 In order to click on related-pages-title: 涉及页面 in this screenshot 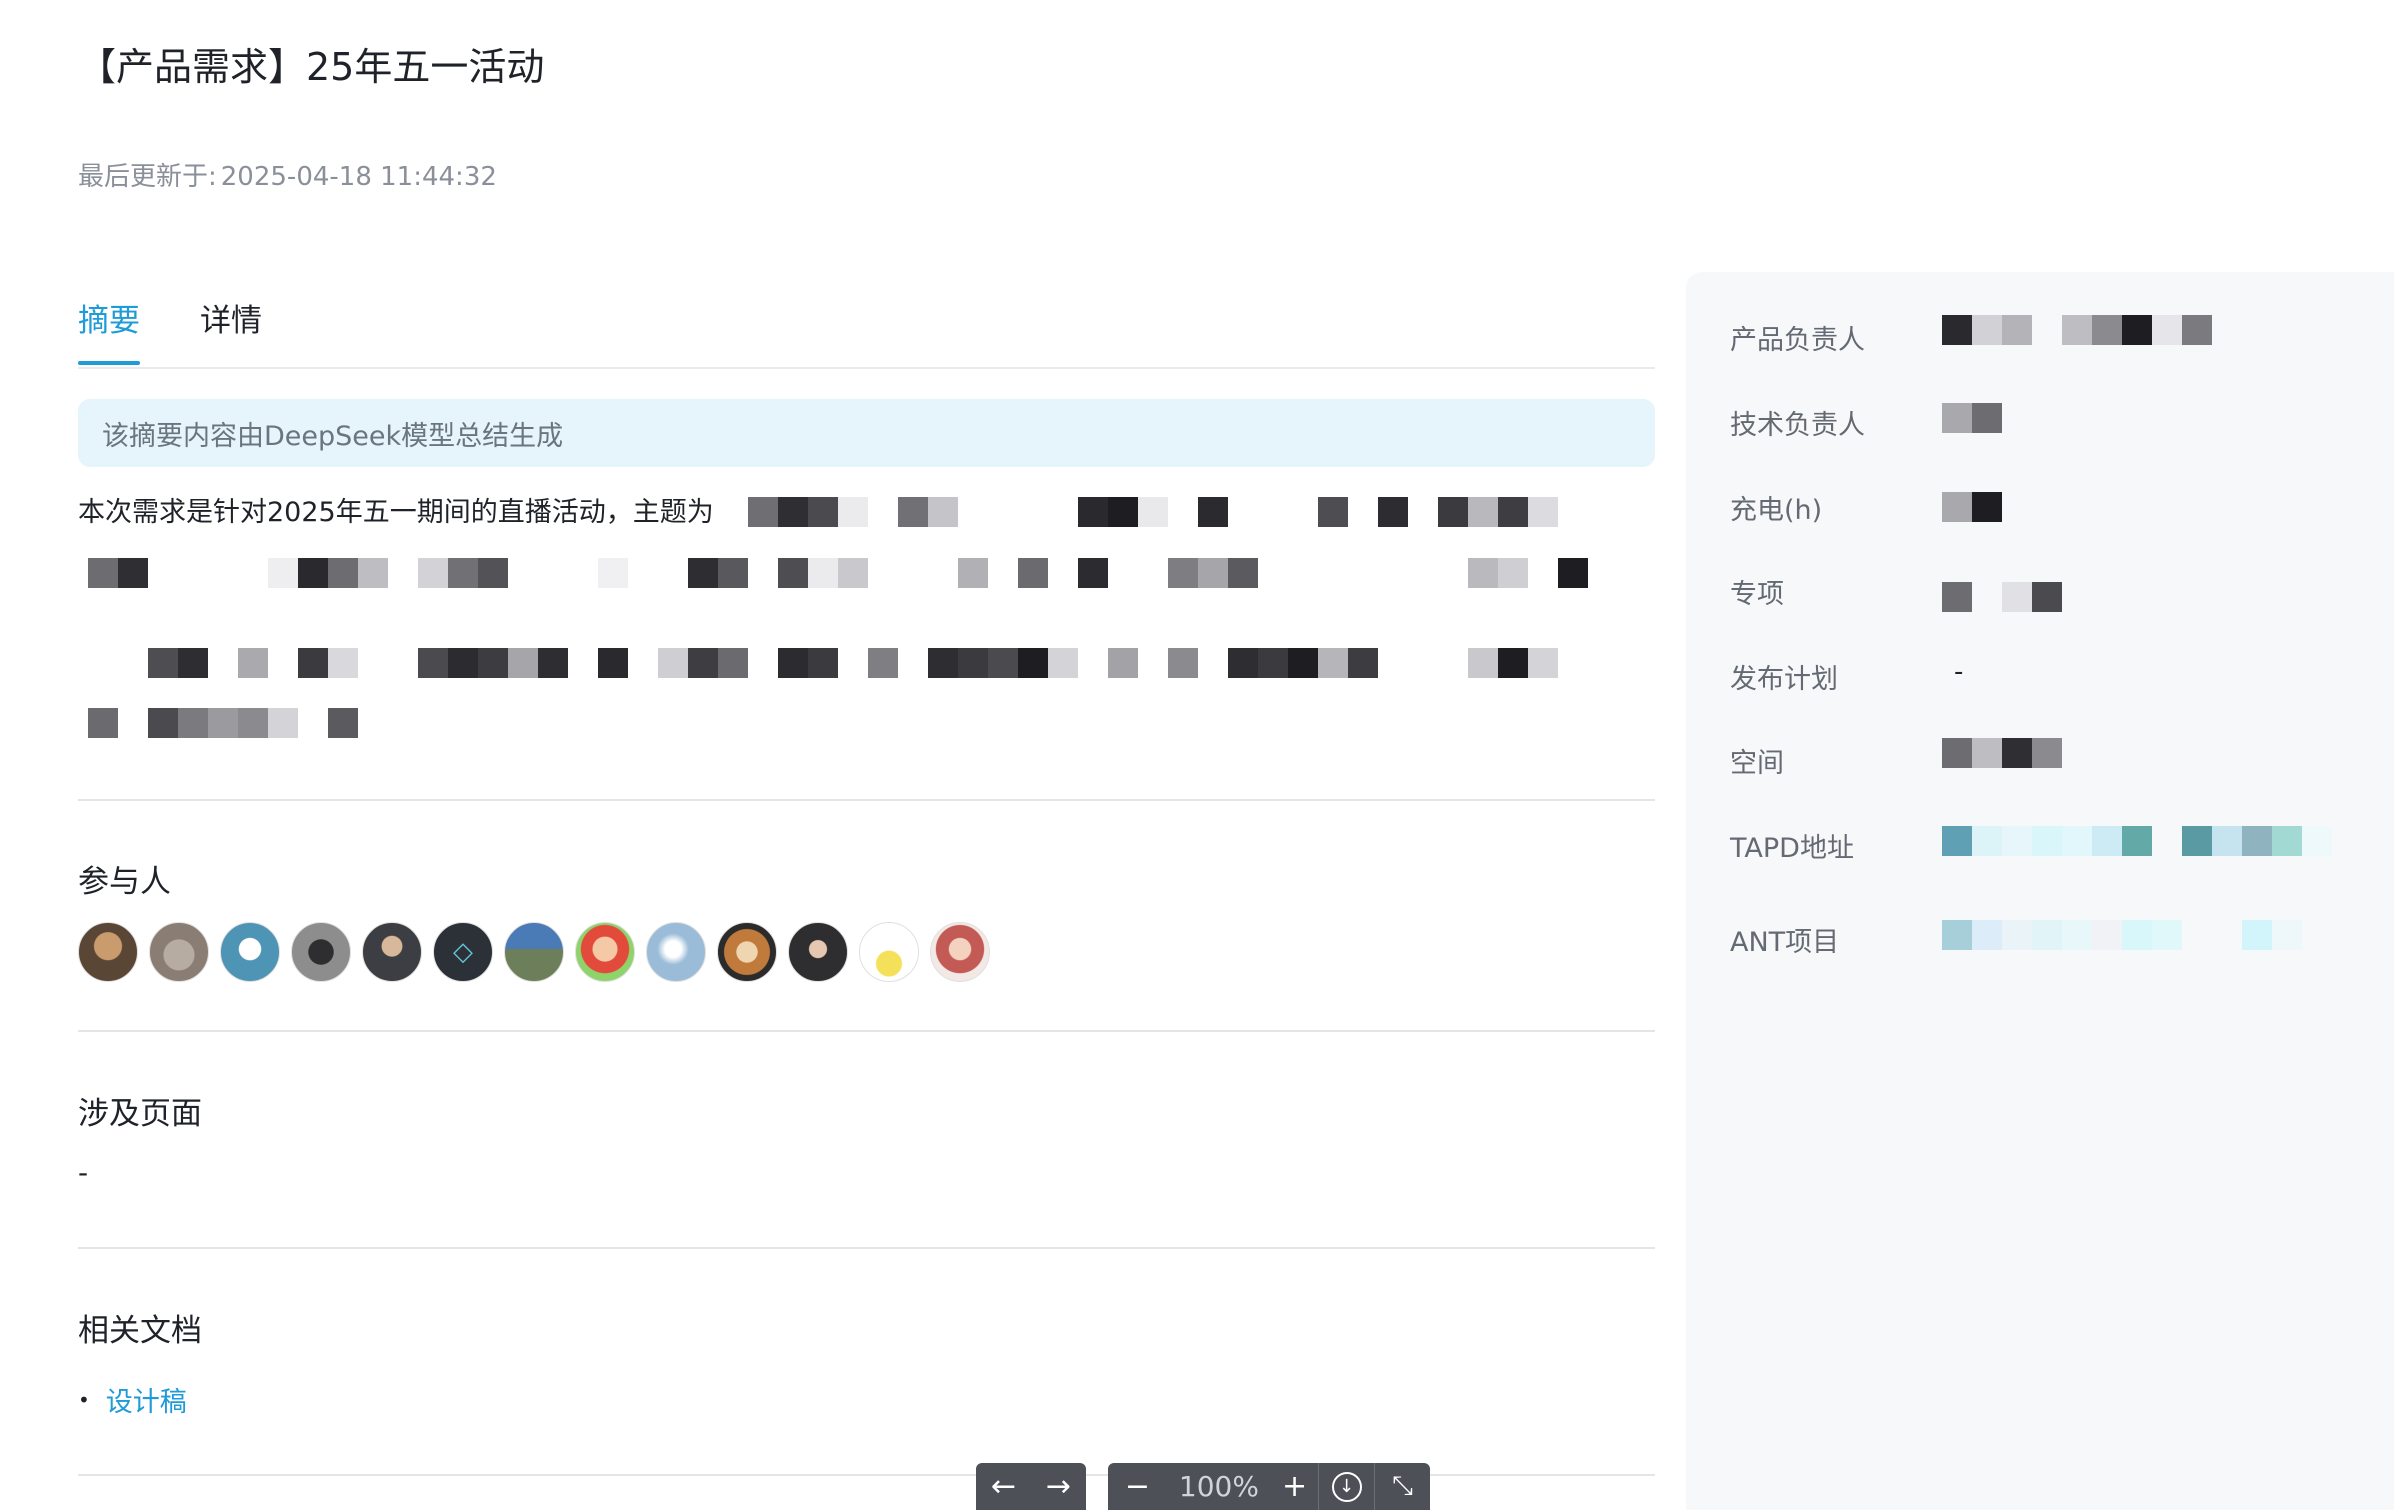, I will do `click(140, 1114)`.